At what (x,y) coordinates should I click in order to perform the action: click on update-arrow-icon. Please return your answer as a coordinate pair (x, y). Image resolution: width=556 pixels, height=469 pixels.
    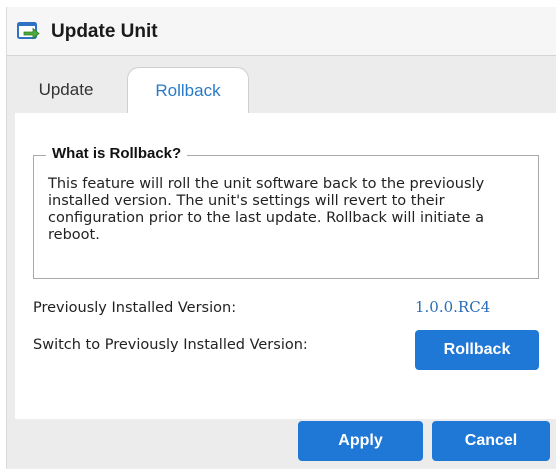
    Looking at the image, I should click on (29, 31).